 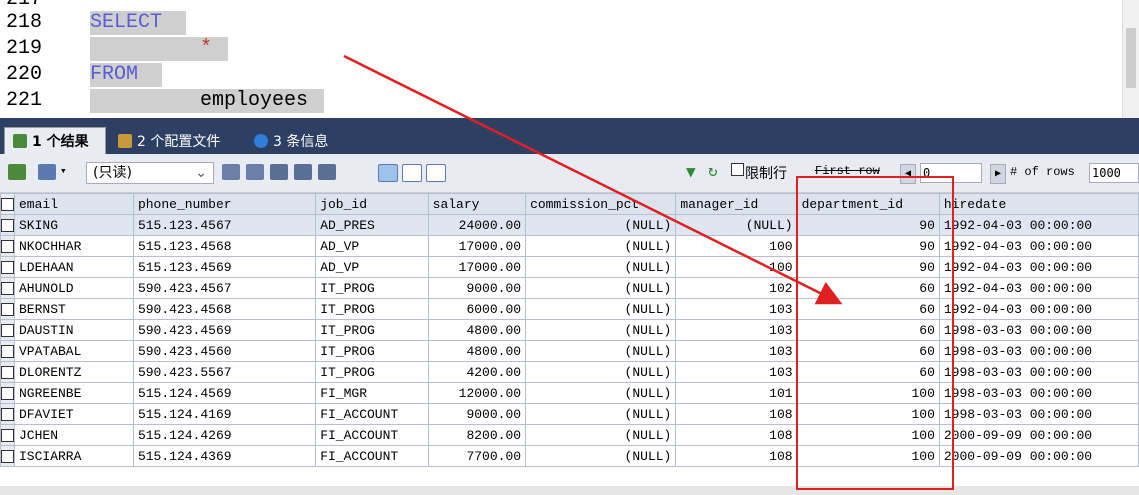 What do you see at coordinates (1131, 58) in the screenshot?
I see `scroll-thumb` at bounding box center [1131, 58].